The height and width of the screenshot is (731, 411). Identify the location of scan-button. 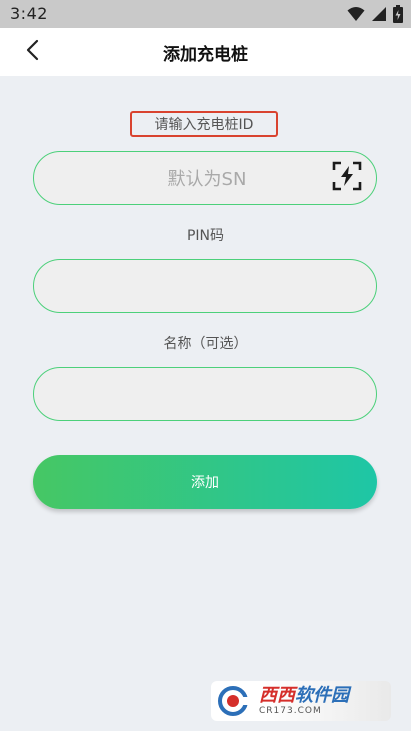
(347, 178).